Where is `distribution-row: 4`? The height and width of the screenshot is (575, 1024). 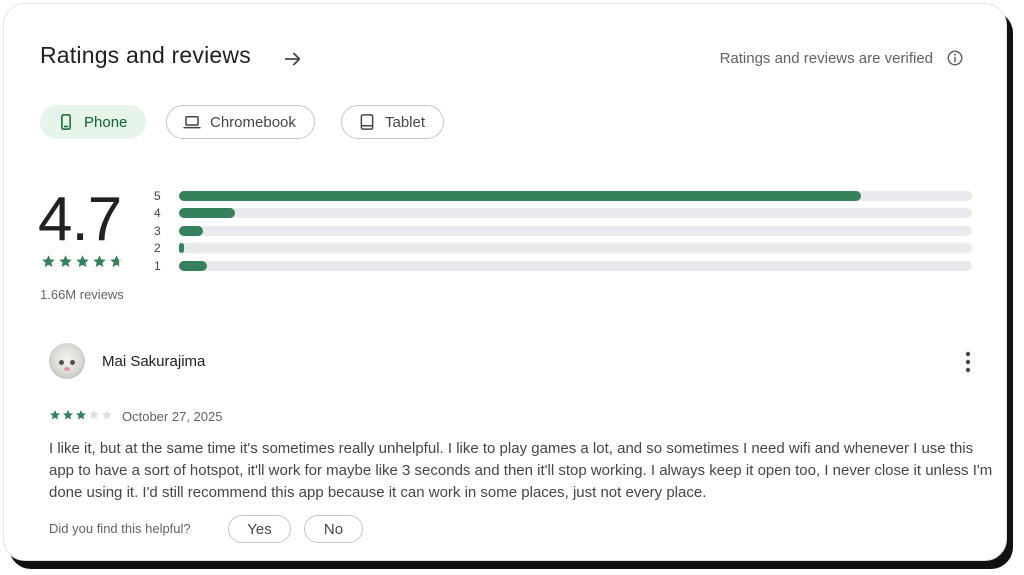 distribution-row: 4 is located at coordinates (564, 214).